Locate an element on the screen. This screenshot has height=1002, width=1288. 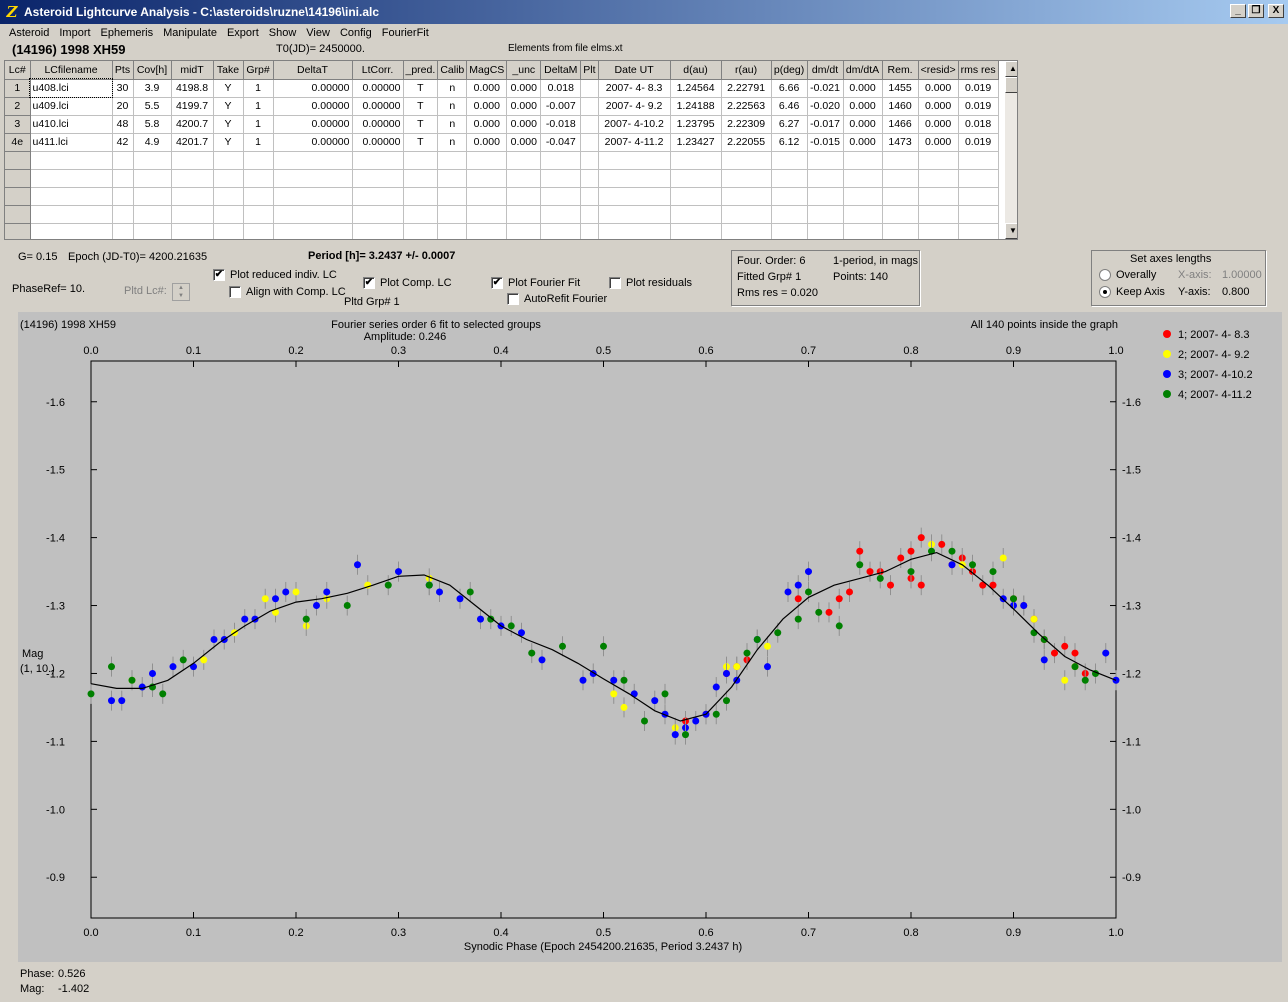
menu-ephemeris: Ephemeris is located at coordinates (127, 33).